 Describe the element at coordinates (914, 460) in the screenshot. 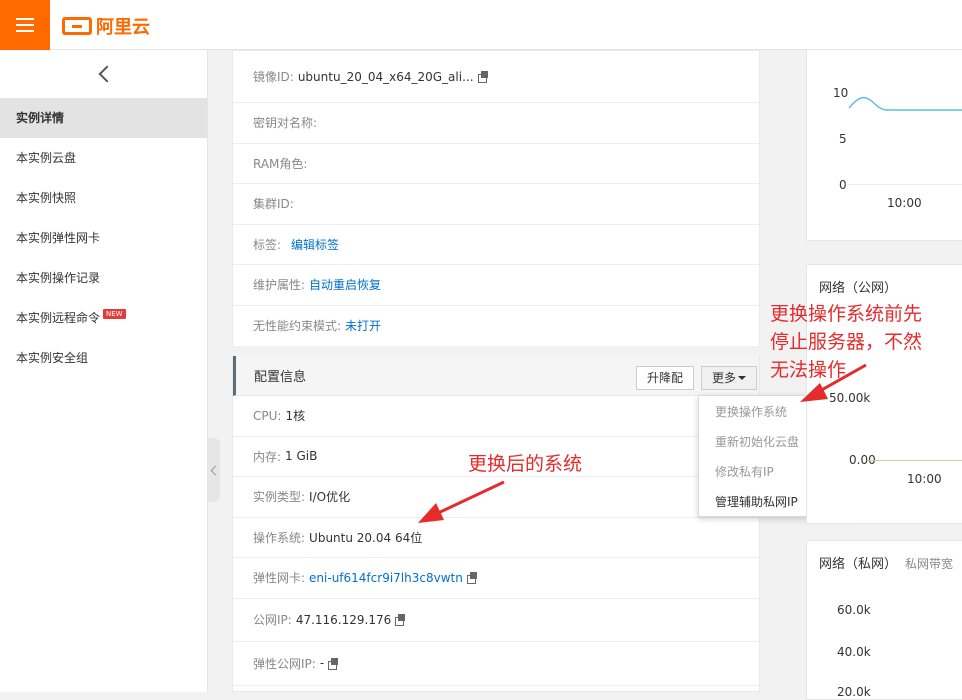

I see `baseline` at that location.